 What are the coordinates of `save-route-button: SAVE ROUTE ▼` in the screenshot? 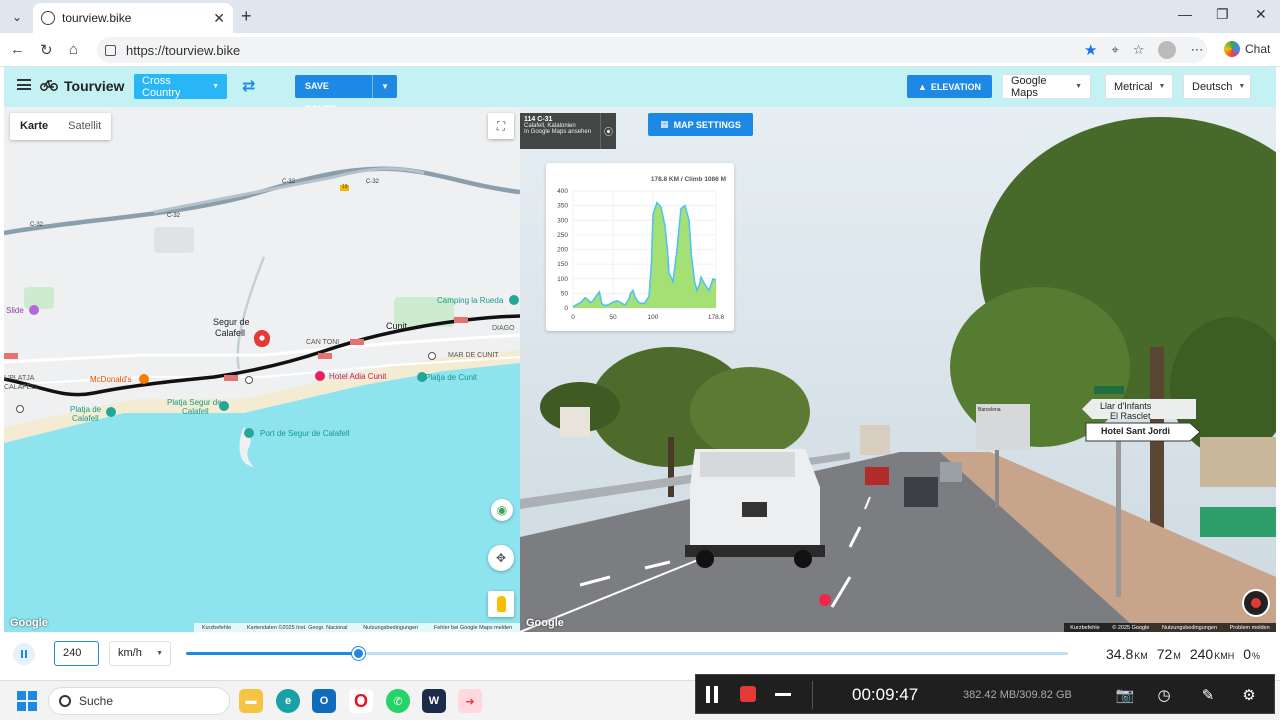 It's located at (346, 94).